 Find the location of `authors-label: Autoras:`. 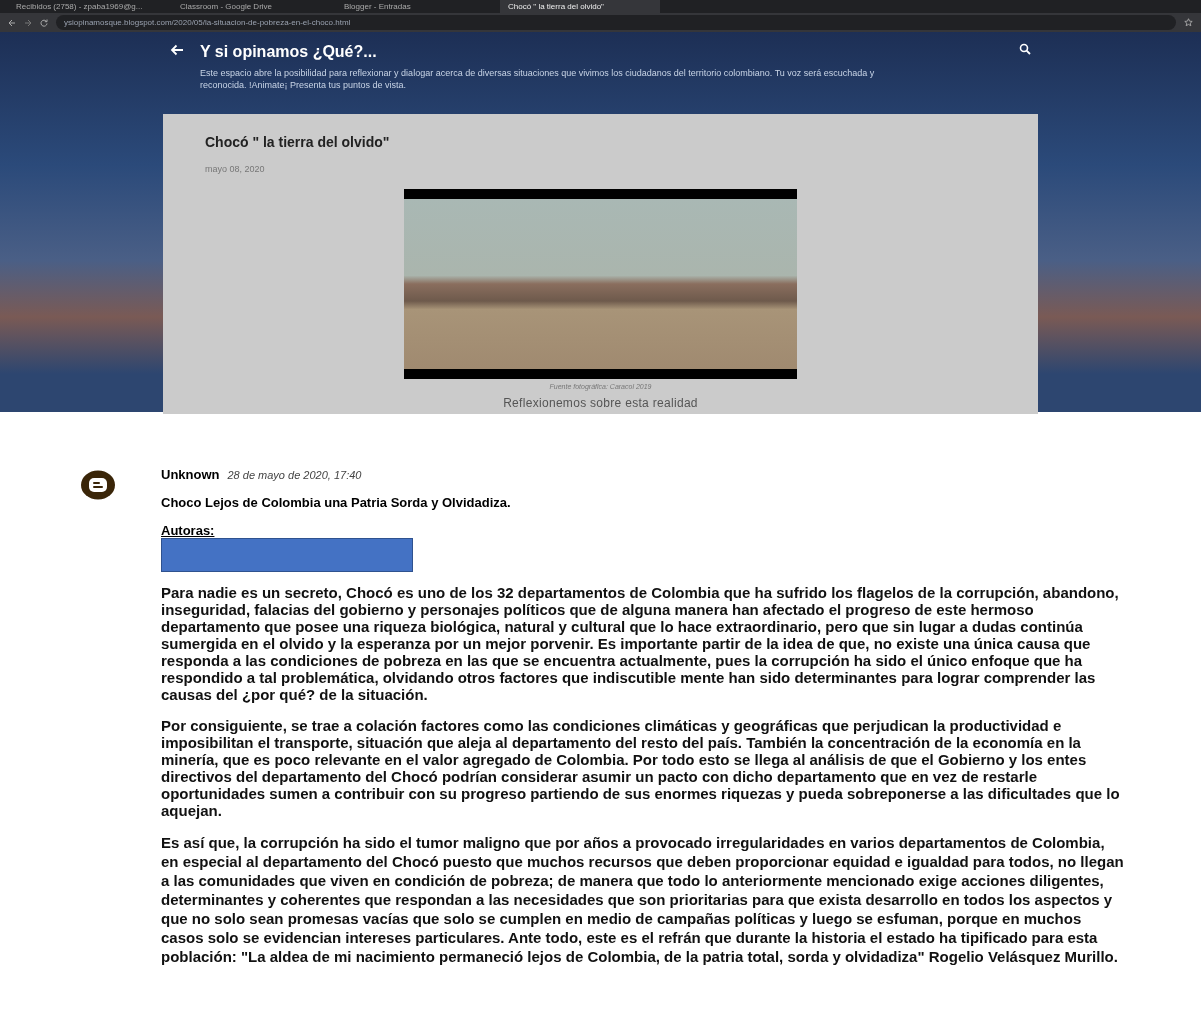

authors-label: Autoras: is located at coordinates (188, 531).